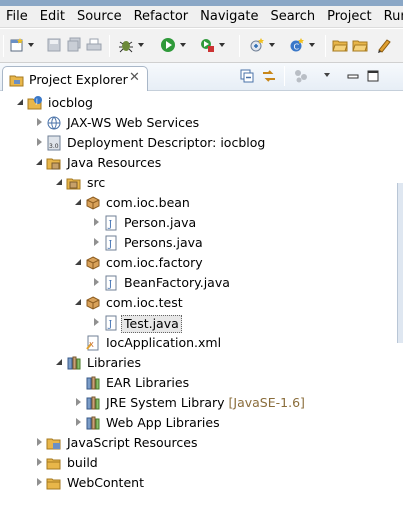 The height and width of the screenshot is (512, 403). I want to click on view-toolbar-separator, so click(284, 76).